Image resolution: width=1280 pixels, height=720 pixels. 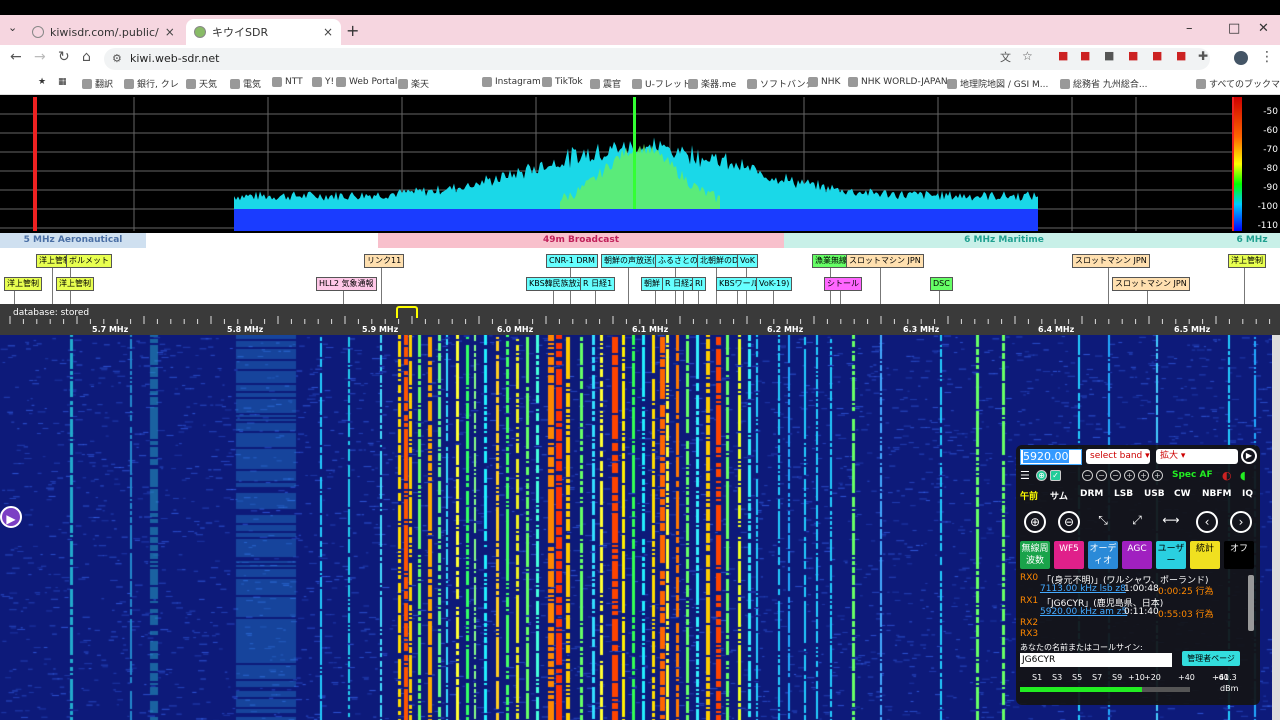 I want to click on panel-tab-button: WF5, so click(x=1069, y=555).